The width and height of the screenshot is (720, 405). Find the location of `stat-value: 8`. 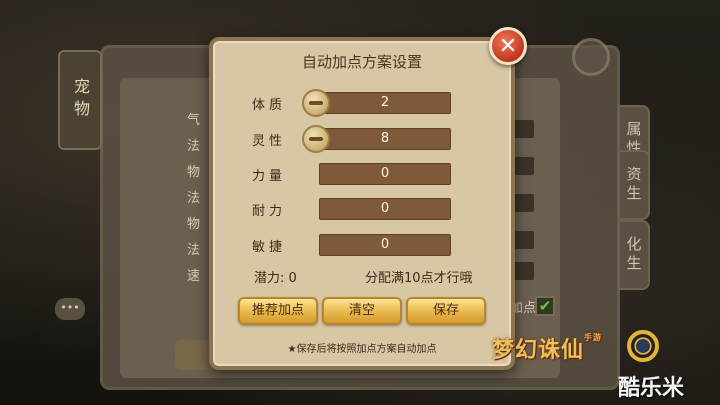

stat-value: 8 is located at coordinates (385, 139).